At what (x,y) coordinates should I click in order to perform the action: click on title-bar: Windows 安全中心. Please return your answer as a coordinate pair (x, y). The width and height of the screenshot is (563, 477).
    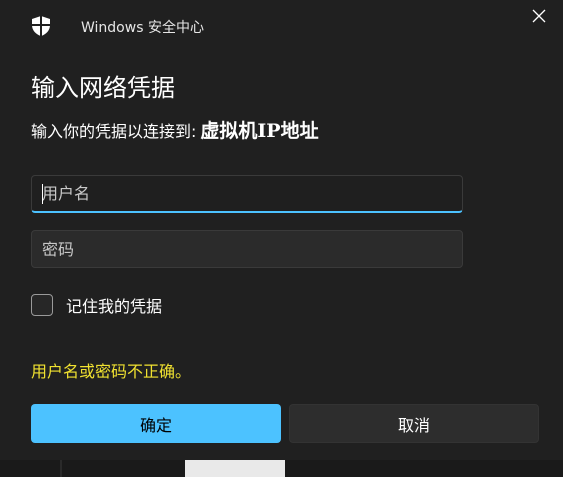
    Looking at the image, I should click on (281, 26).